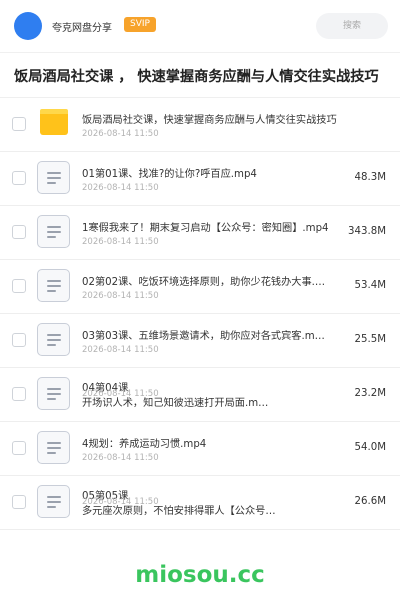  I want to click on folder-title-bar: 饭局酒局社交课 ， 快速掌握商务应酬与人情交往实战技巧, so click(200, 75).